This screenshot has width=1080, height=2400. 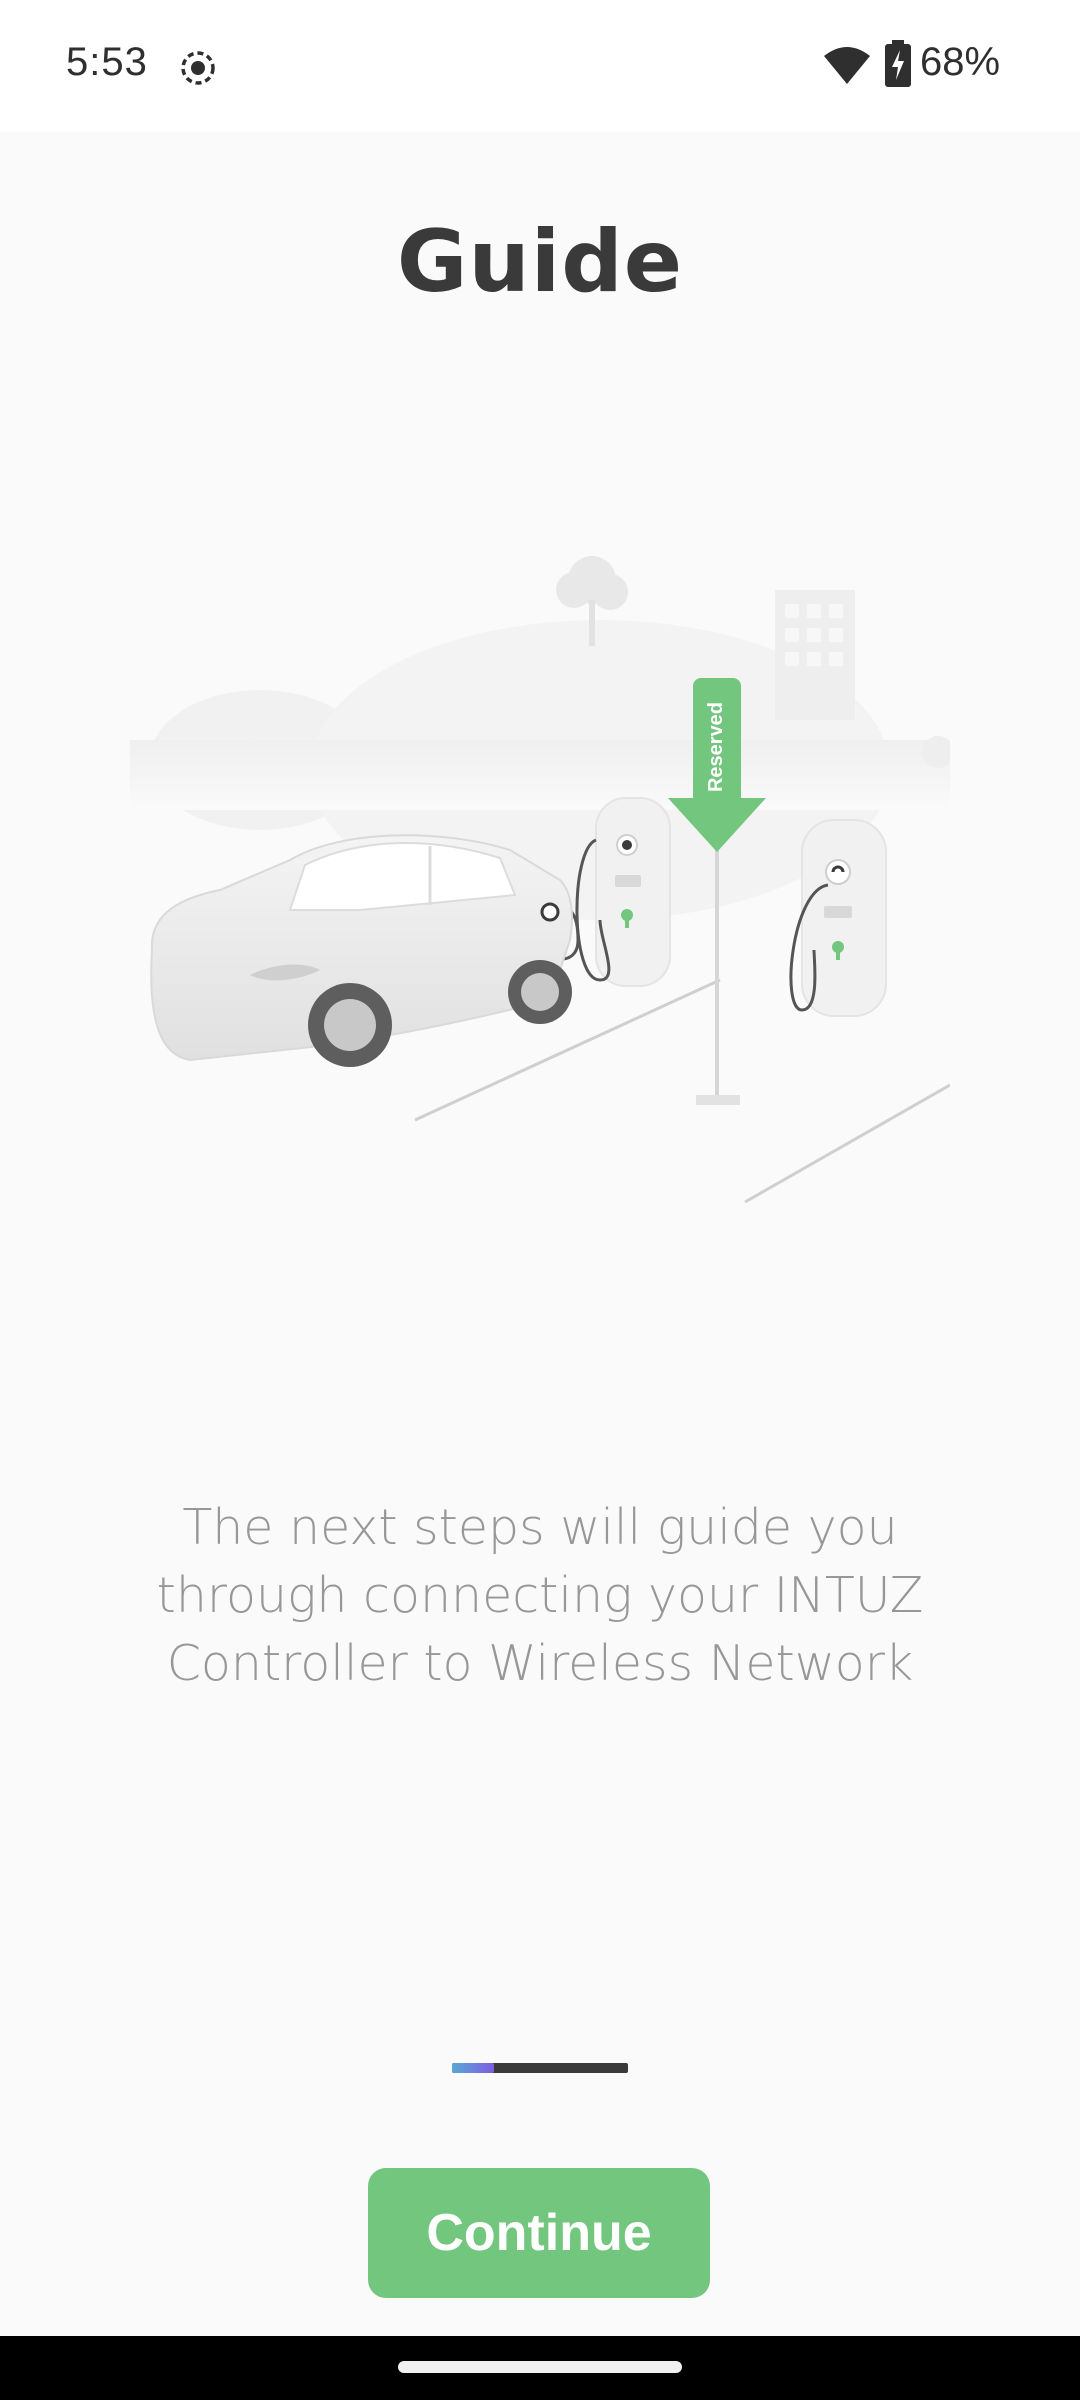 I want to click on status-bar: 5:53 68%, so click(x=540, y=66).